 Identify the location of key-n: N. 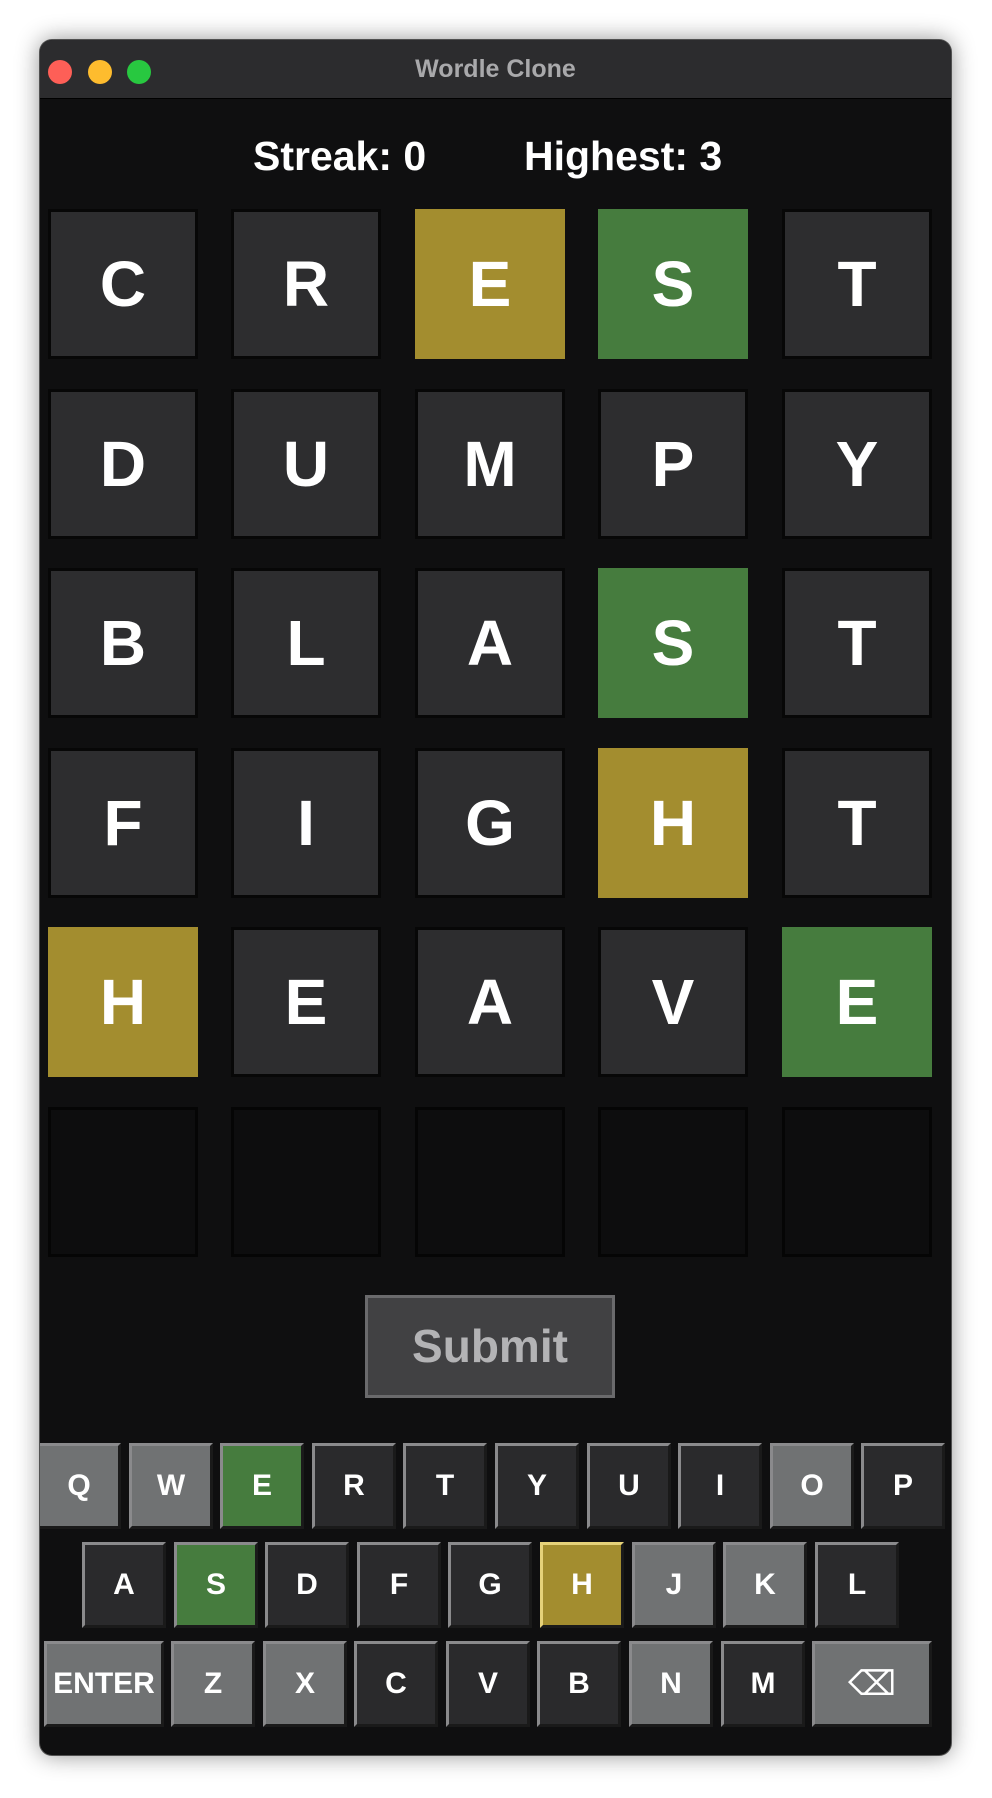
(671, 1684).